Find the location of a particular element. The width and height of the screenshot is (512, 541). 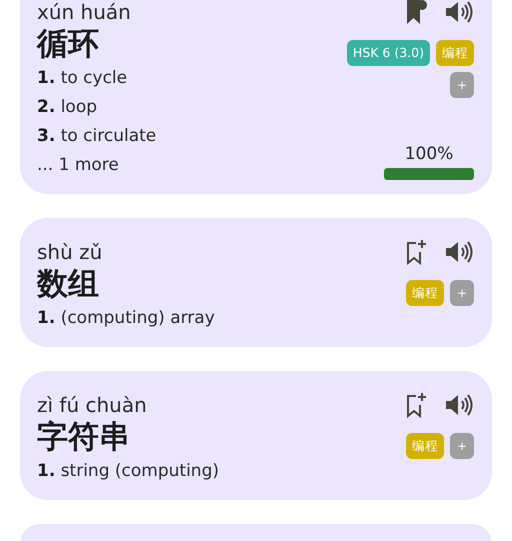

definition-text: 1. to cycle is located at coordinates (82, 78).